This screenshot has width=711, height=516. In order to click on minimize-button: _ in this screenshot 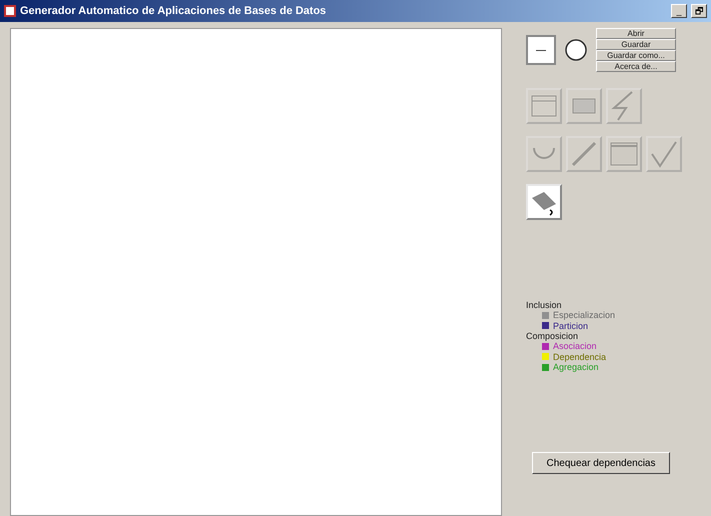, I will do `click(679, 11)`.